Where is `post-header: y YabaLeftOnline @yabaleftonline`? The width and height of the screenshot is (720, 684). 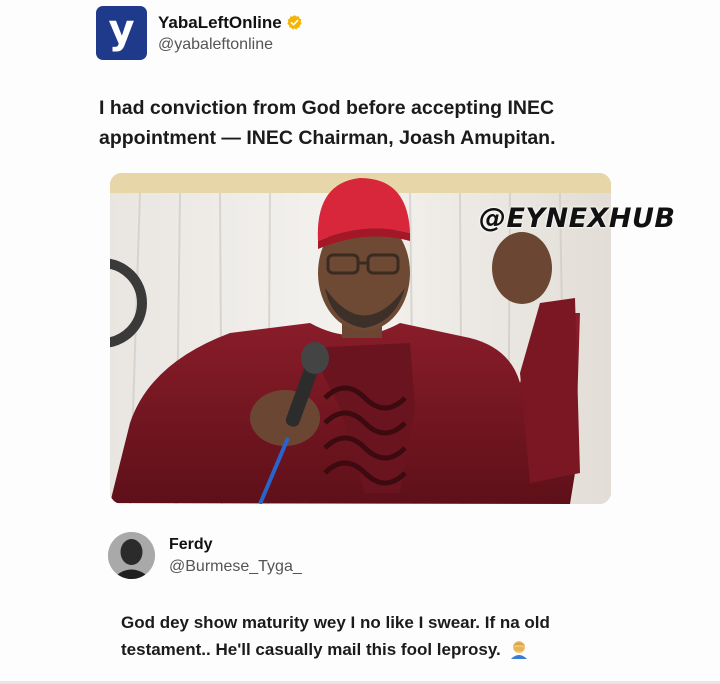 post-header: y YabaLeftOnline @yabaleftonline is located at coordinates (199, 33).